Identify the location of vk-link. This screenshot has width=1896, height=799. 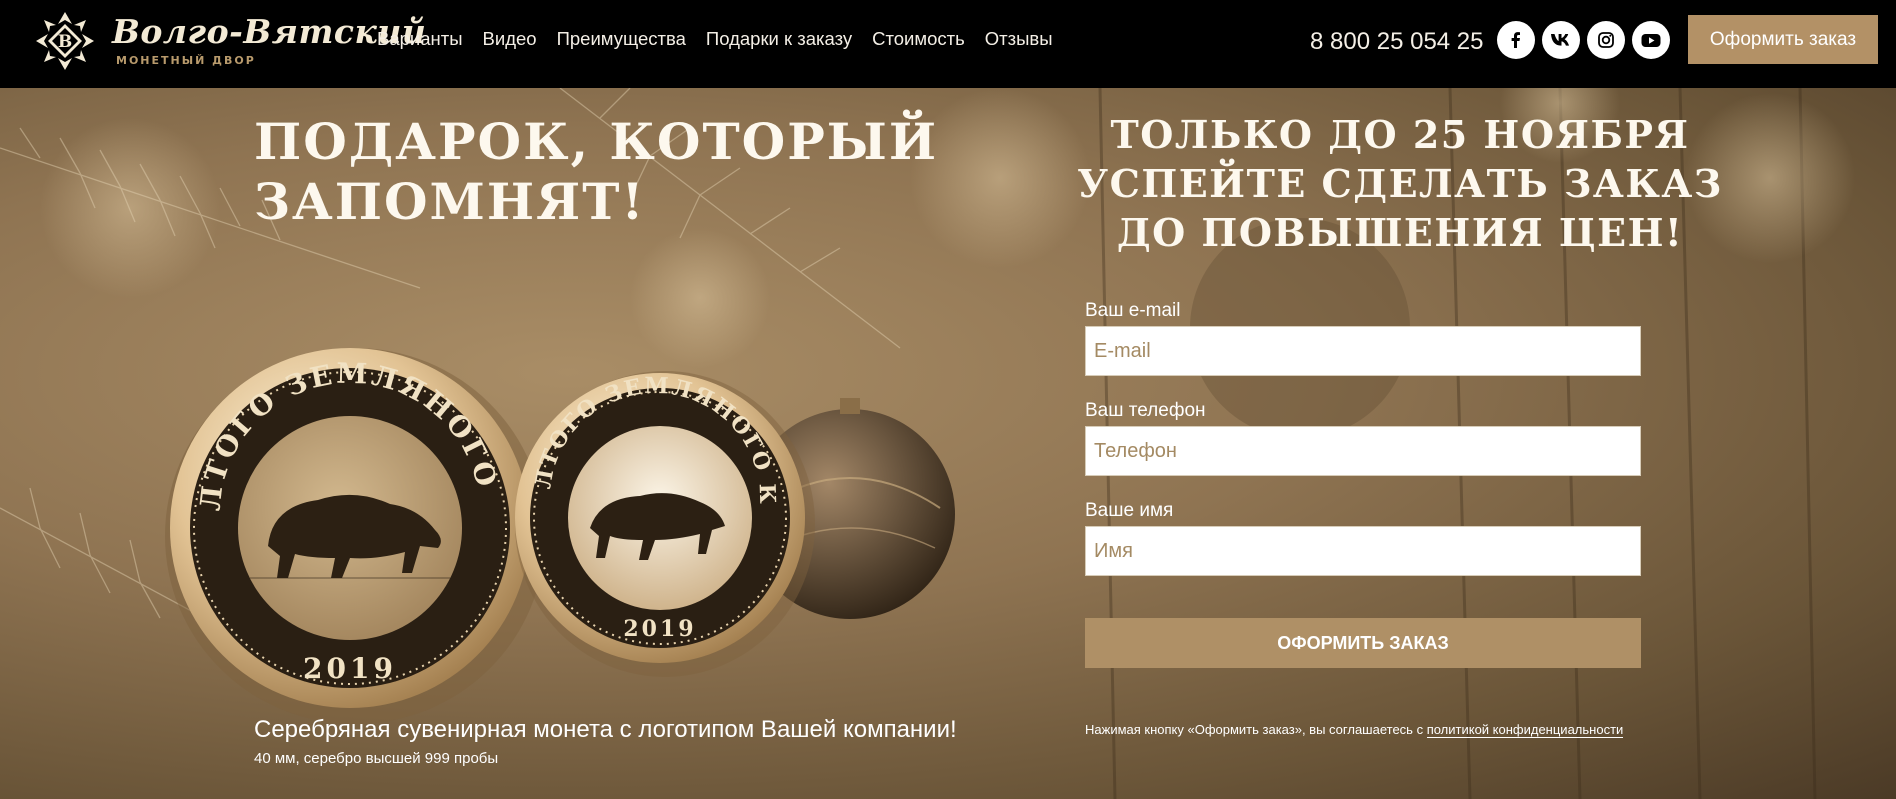
(1561, 40).